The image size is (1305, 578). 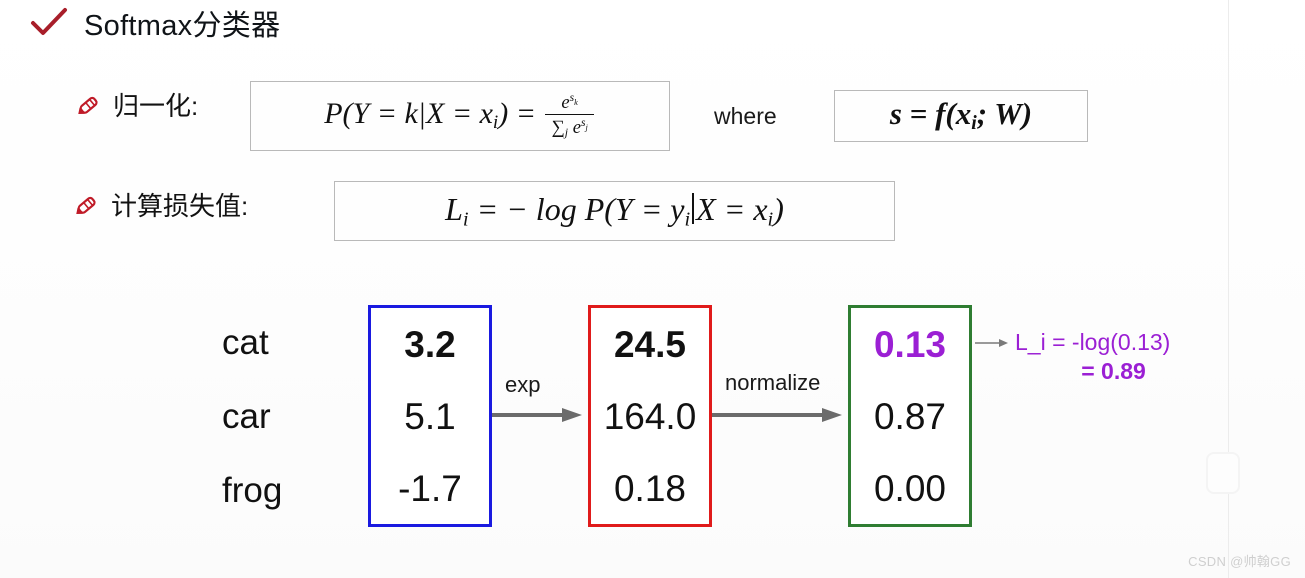 What do you see at coordinates (777, 415) in the screenshot?
I see `normalize-arrow` at bounding box center [777, 415].